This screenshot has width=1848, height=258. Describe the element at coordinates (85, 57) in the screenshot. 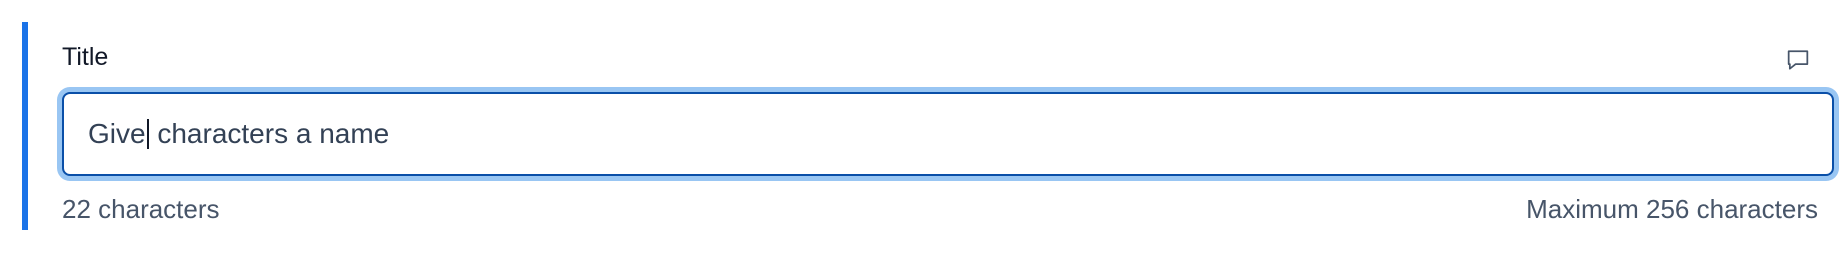

I see `field-label: Title` at that location.